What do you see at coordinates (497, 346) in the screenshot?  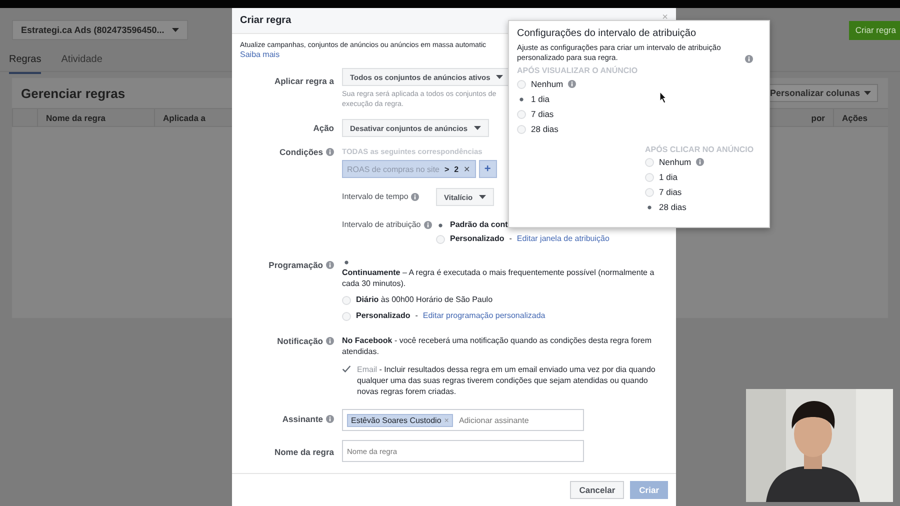 I see `notification-text: No Facebook - você receberá uma notificação quando as condições desta regra forem atendidas.` at bounding box center [497, 346].